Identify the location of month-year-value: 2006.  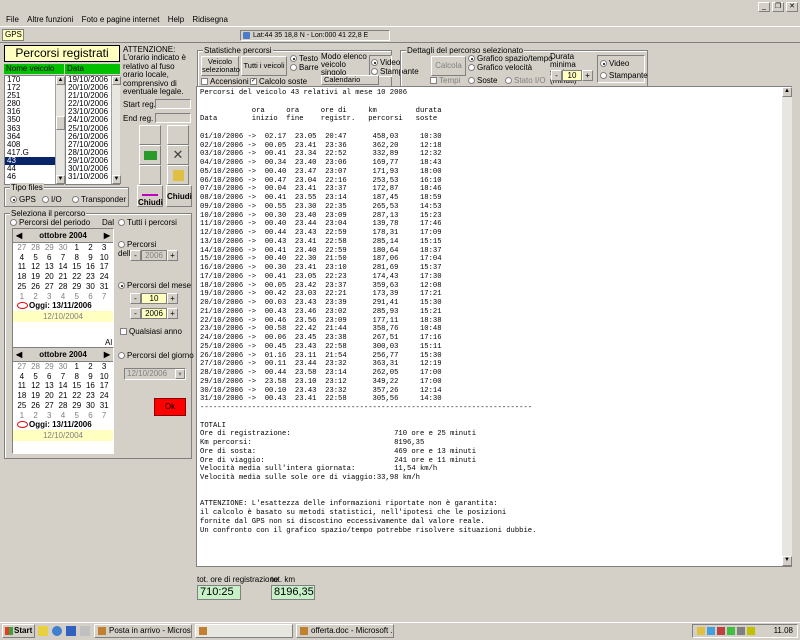
(154, 313).